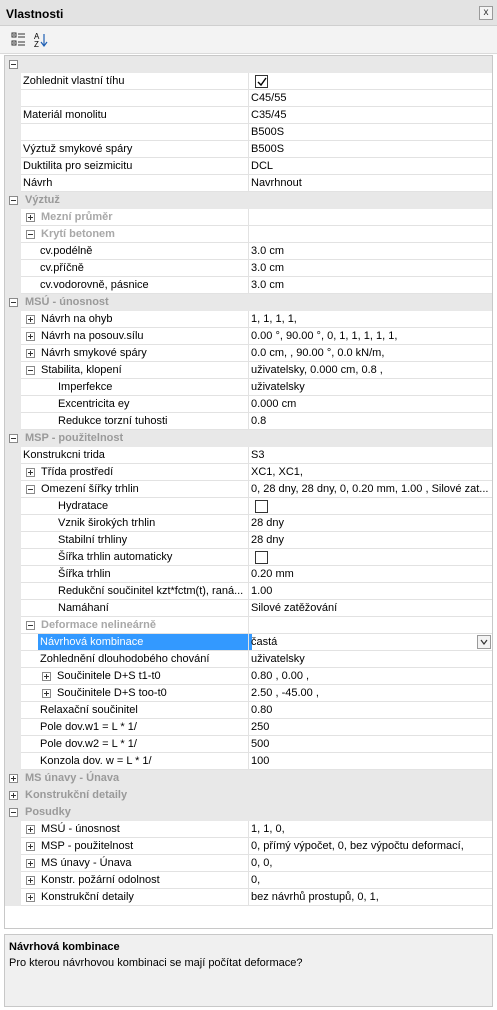  I want to click on property-value: 250, so click(370, 727).